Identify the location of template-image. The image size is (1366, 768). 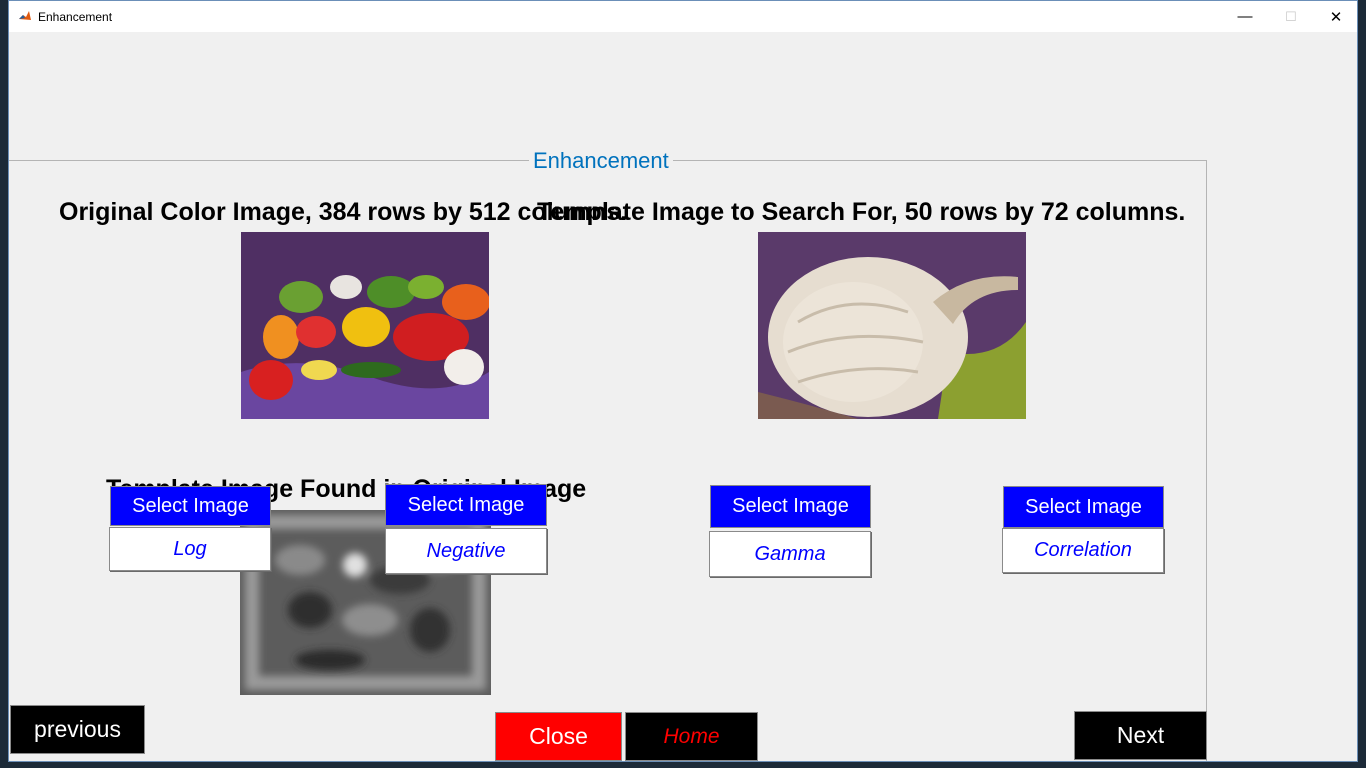
(892, 325).